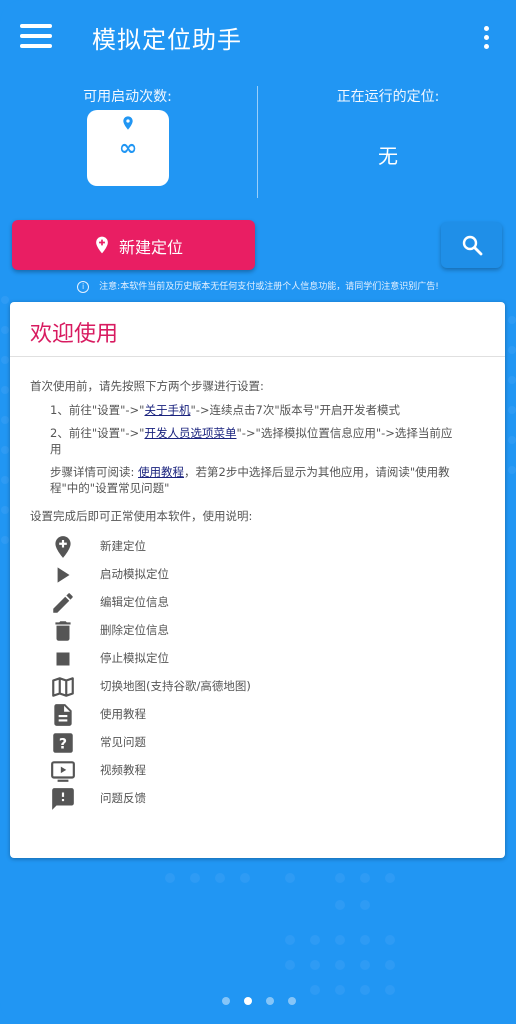  What do you see at coordinates (63, 687) in the screenshot?
I see `map-icon` at bounding box center [63, 687].